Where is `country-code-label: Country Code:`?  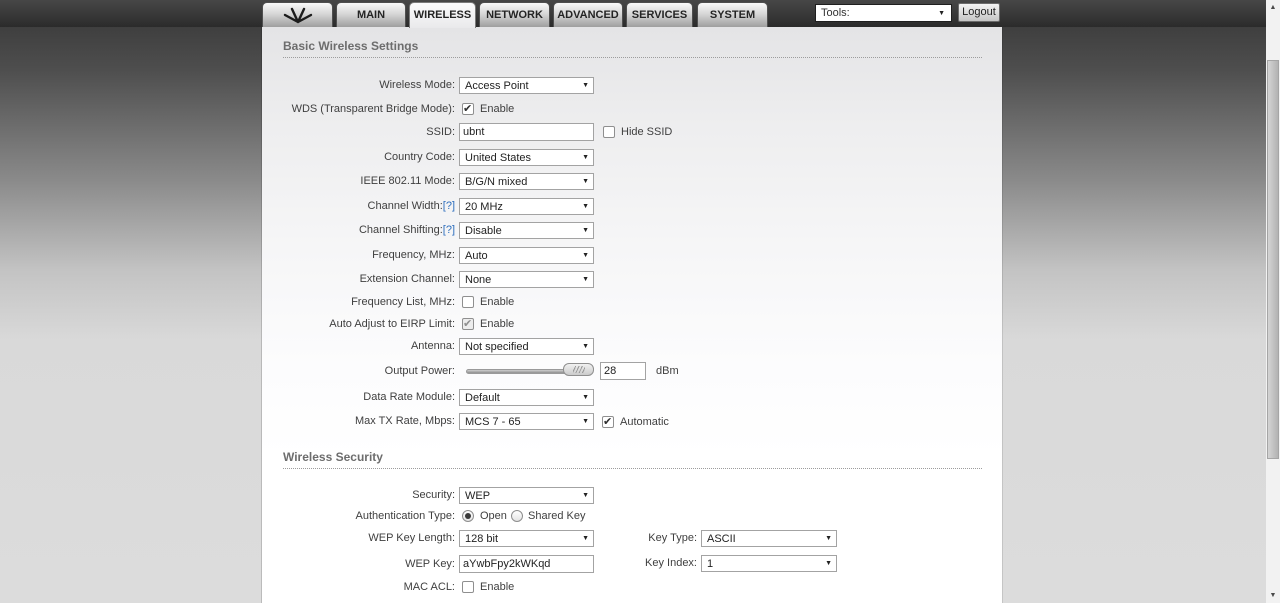
country-code-label: Country Code: is located at coordinates (419, 157).